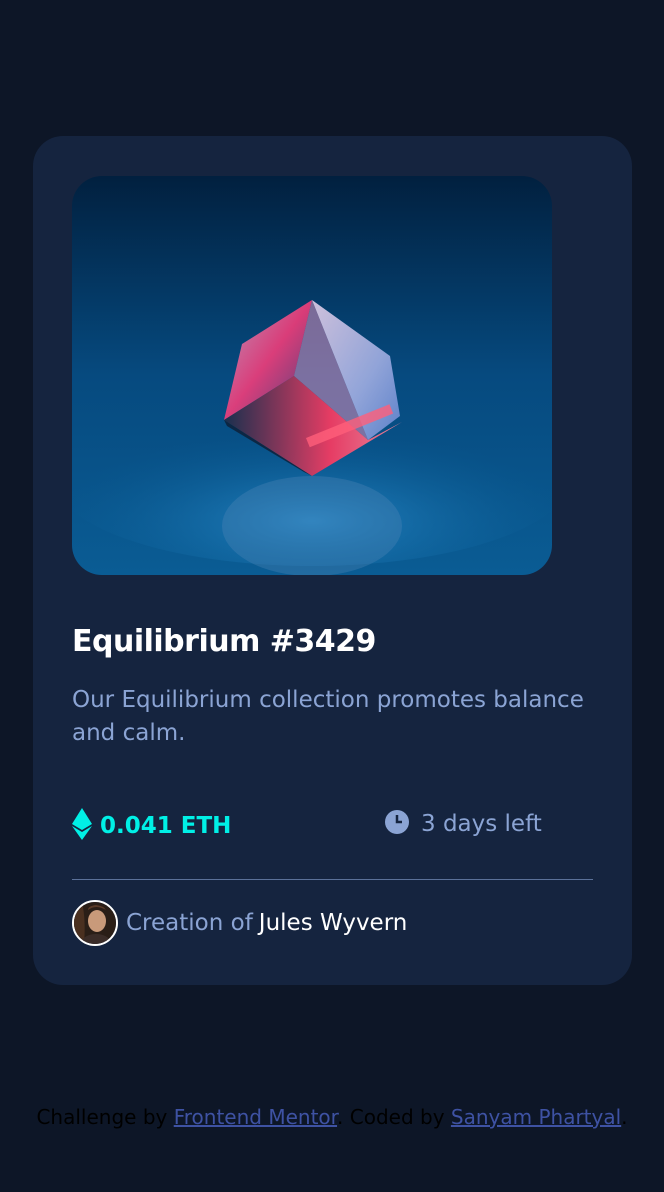 Image resolution: width=664 pixels, height=1192 pixels. I want to click on author-link: Sanyam Phartyal, so click(536, 1117).